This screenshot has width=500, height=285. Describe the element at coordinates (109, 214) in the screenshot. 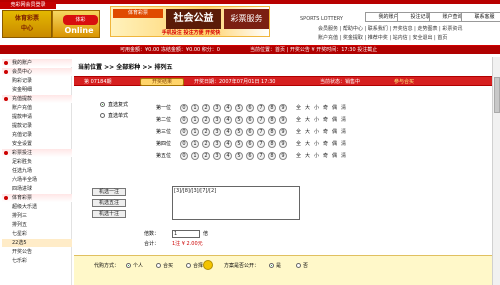

I see `random-ten-button: 机选十注` at that location.